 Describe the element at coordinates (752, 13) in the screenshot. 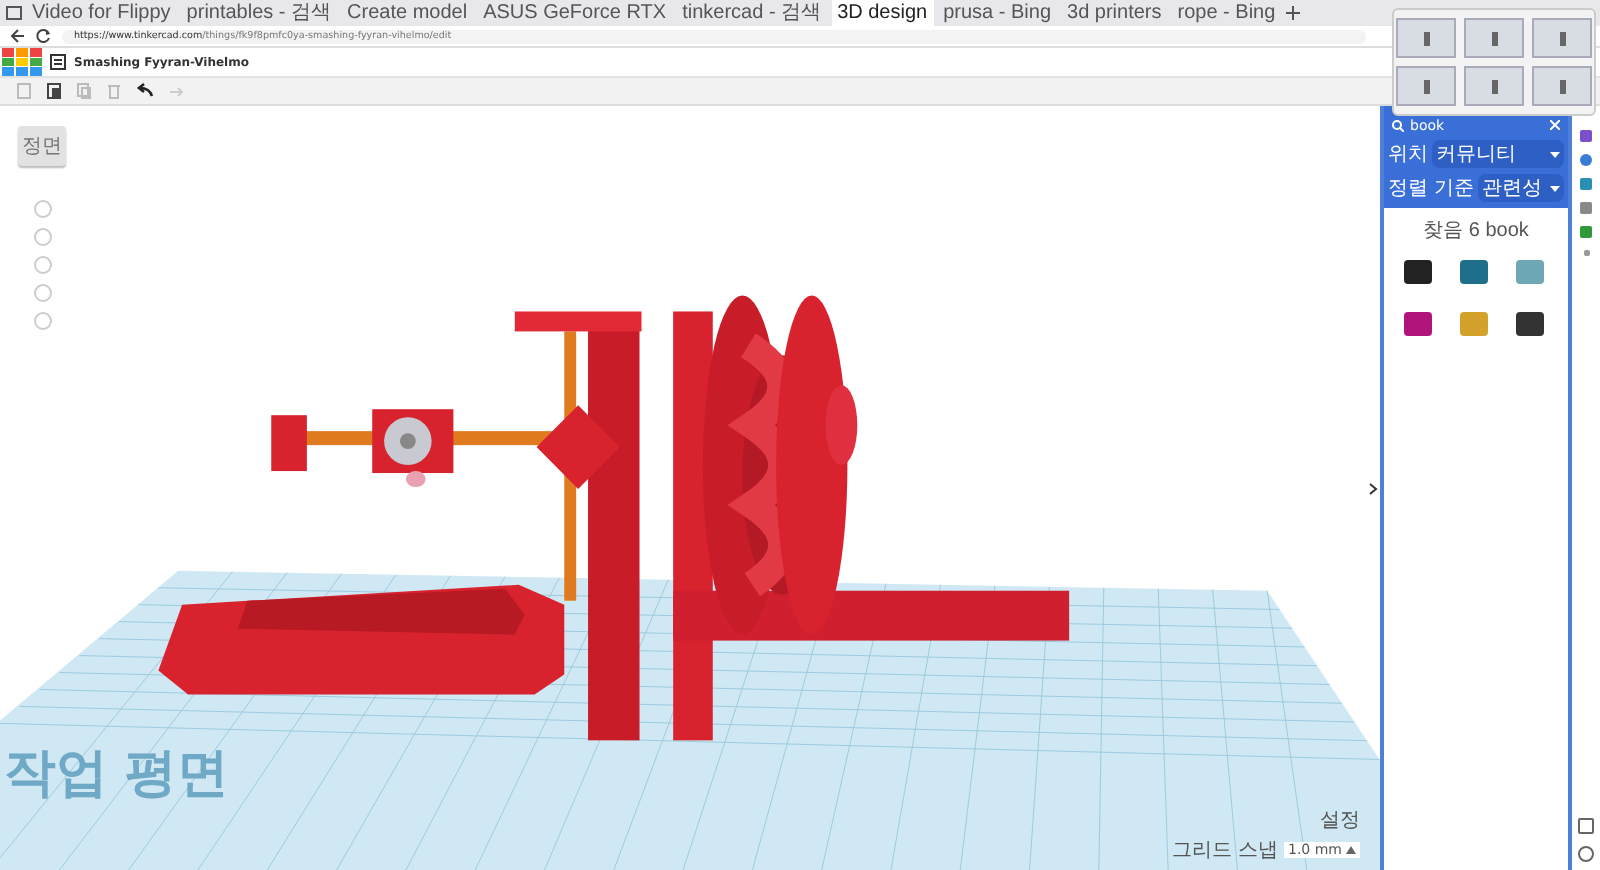

I see `browser-tab: tinkercad - 검색` at that location.